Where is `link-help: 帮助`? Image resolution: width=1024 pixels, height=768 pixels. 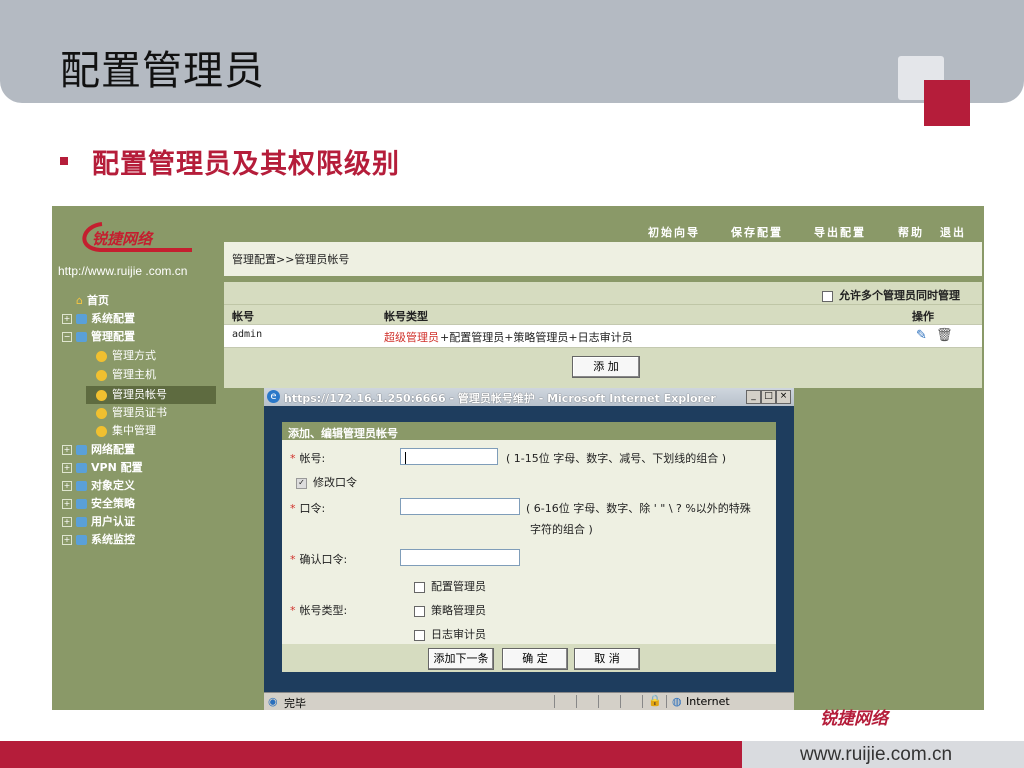
link-help: 帮助 is located at coordinates (911, 232).